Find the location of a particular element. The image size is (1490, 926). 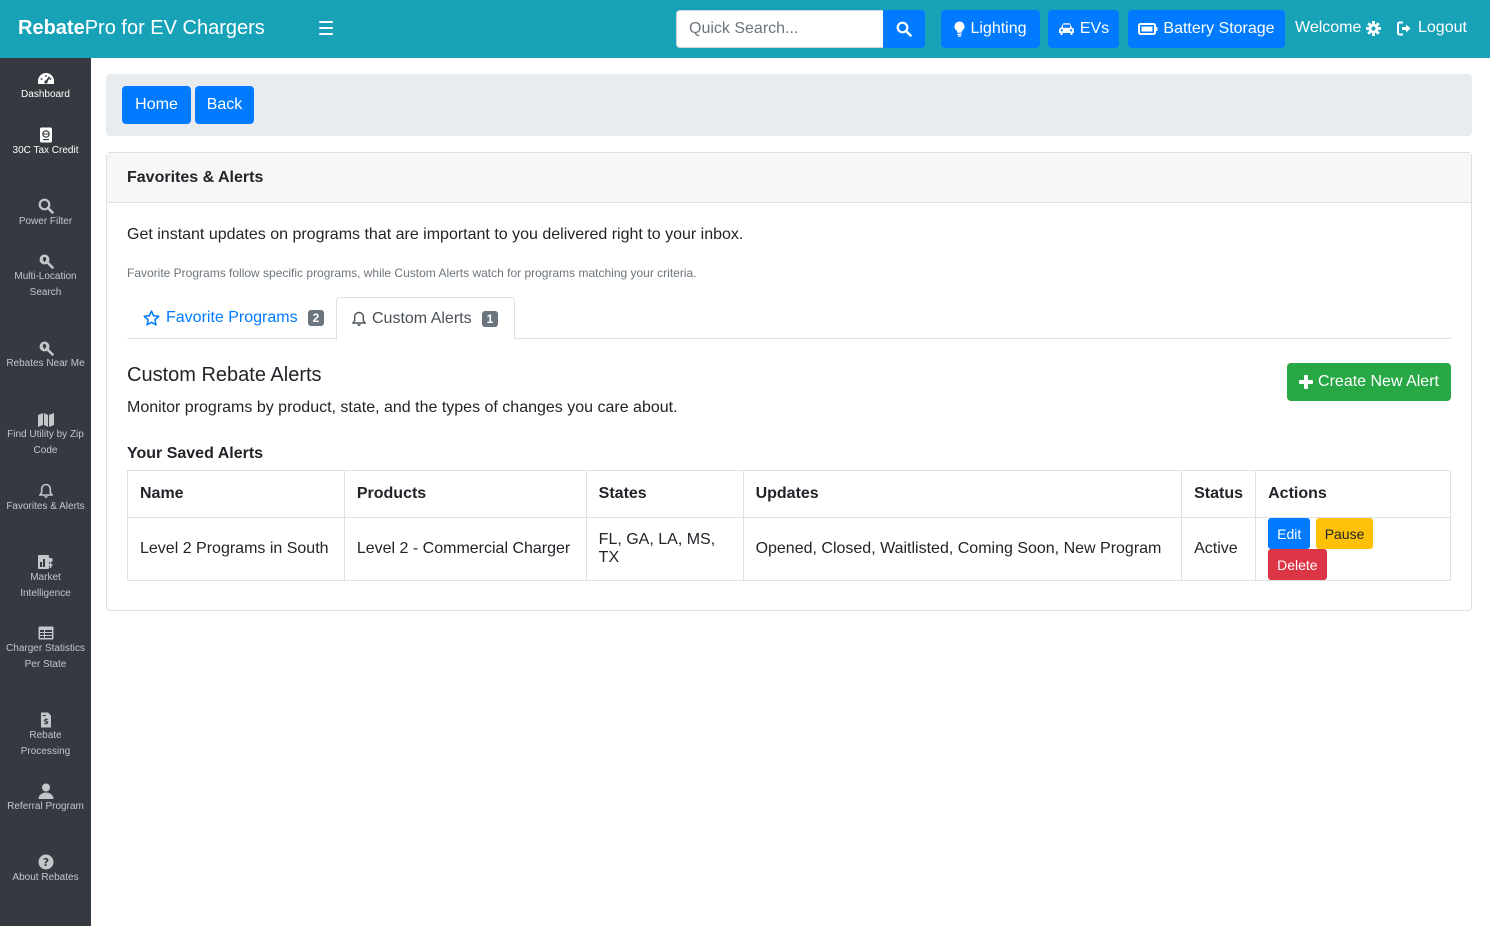

edit-button: Edit is located at coordinates (1289, 533).